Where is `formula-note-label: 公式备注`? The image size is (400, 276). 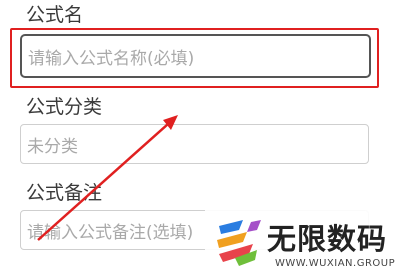 formula-note-label: 公式备注 is located at coordinates (64, 193).